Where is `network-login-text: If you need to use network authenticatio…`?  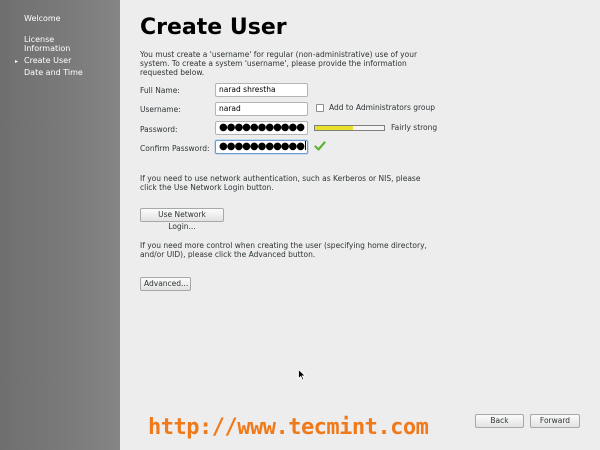 network-login-text: If you need to use network authenticatio… is located at coordinates (280, 183).